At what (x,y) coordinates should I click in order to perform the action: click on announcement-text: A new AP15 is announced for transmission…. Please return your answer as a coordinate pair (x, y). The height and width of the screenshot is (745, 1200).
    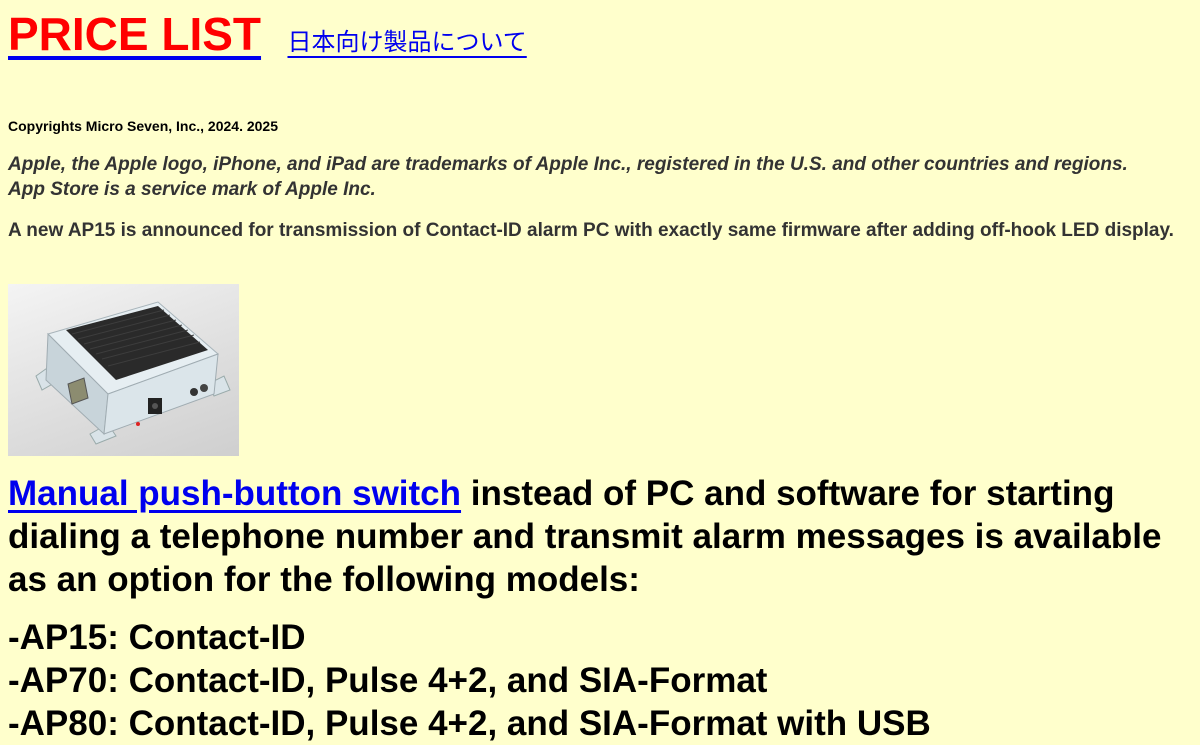
    Looking at the image, I should click on (591, 230).